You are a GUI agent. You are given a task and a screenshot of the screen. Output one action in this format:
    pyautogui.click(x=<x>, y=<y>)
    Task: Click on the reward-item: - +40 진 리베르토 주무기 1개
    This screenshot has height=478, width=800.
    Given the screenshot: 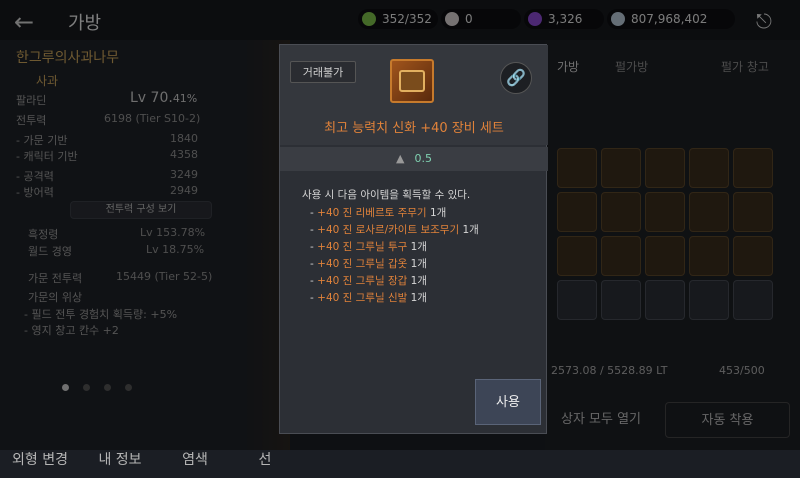 What is the action you would take?
    pyautogui.click(x=378, y=213)
    